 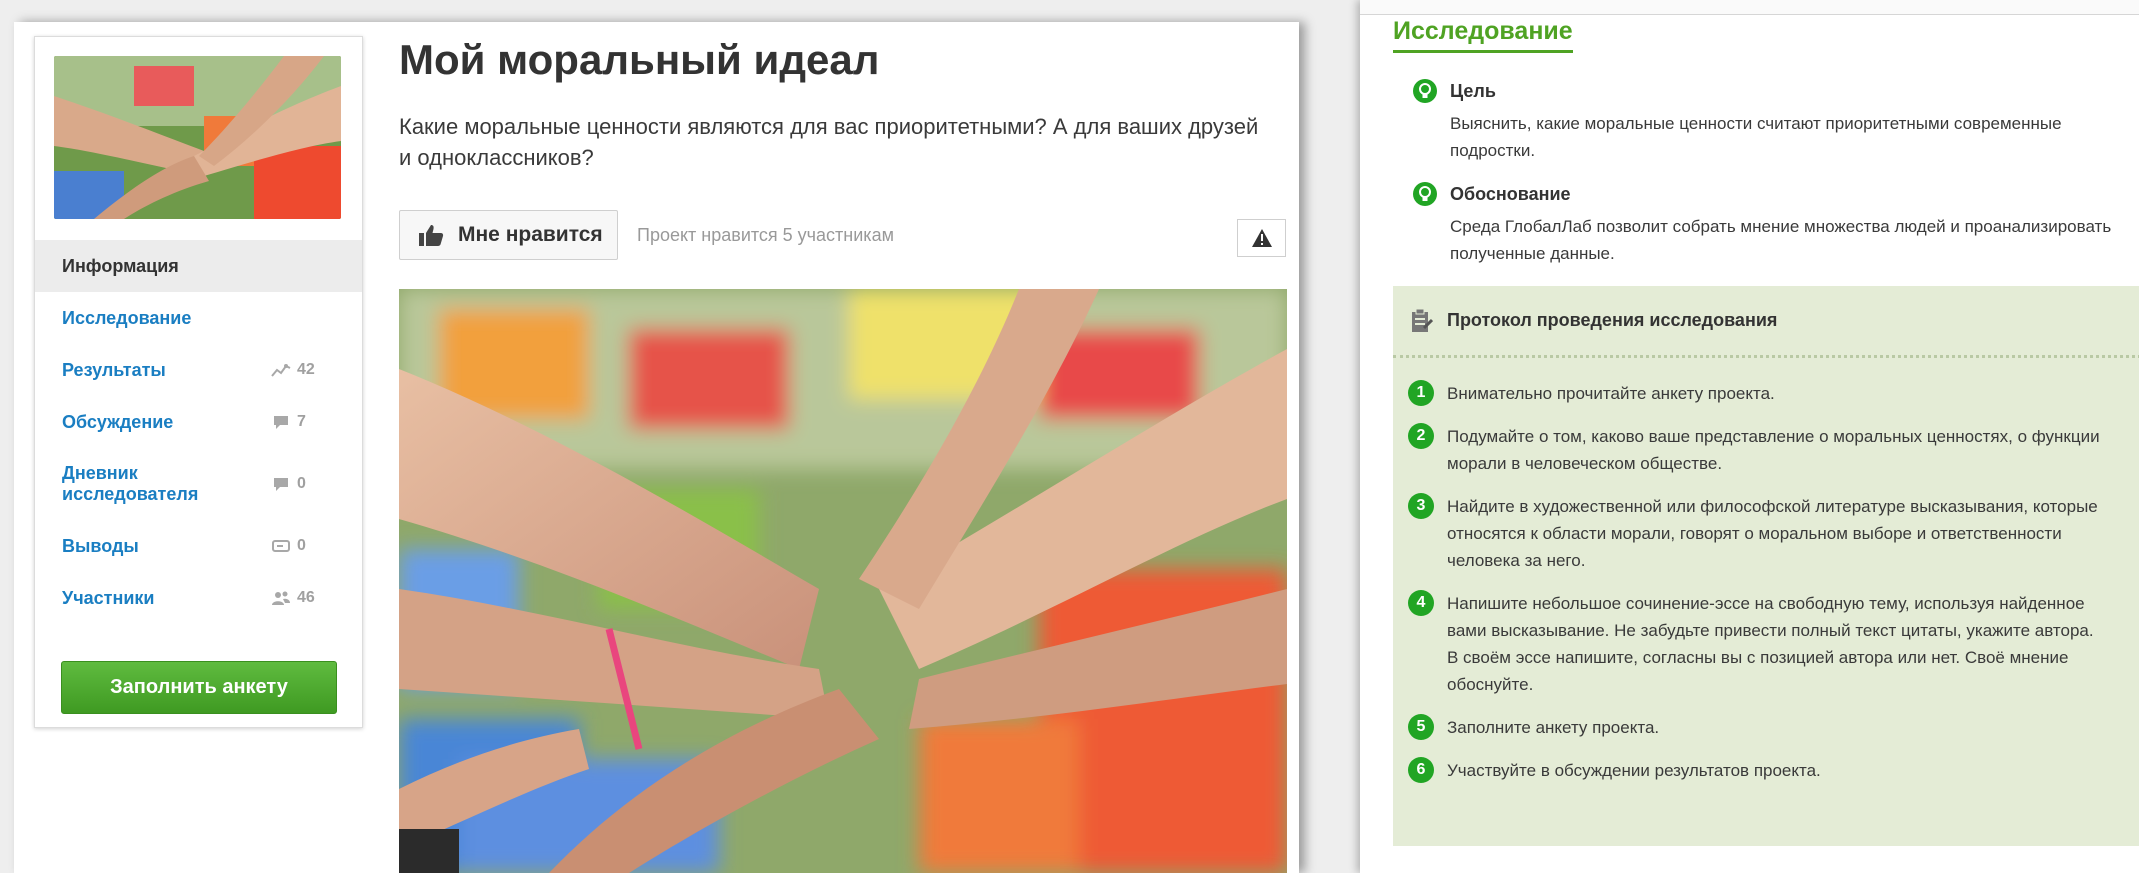 What do you see at coordinates (127, 317) in the screenshot?
I see `sidebar-item-label: Исследование` at bounding box center [127, 317].